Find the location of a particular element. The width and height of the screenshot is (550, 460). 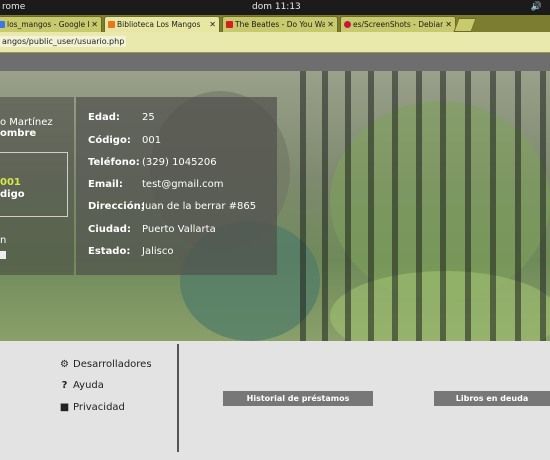

info-row-code: Código: 001 is located at coordinates (124, 141).